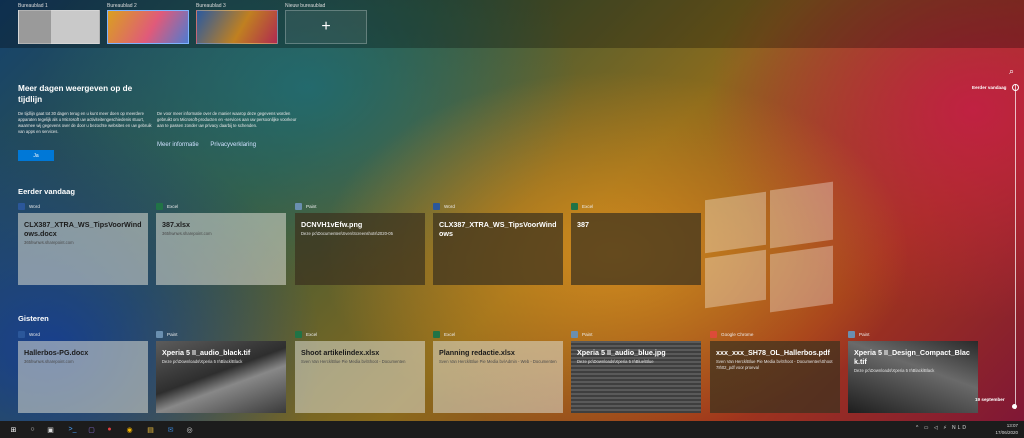 Image resolution: width=1024 pixels, height=438 pixels. What do you see at coordinates (75, 94) in the screenshot?
I see `promo-title: Meer dagen weergeven op de tijdlijn` at bounding box center [75, 94].